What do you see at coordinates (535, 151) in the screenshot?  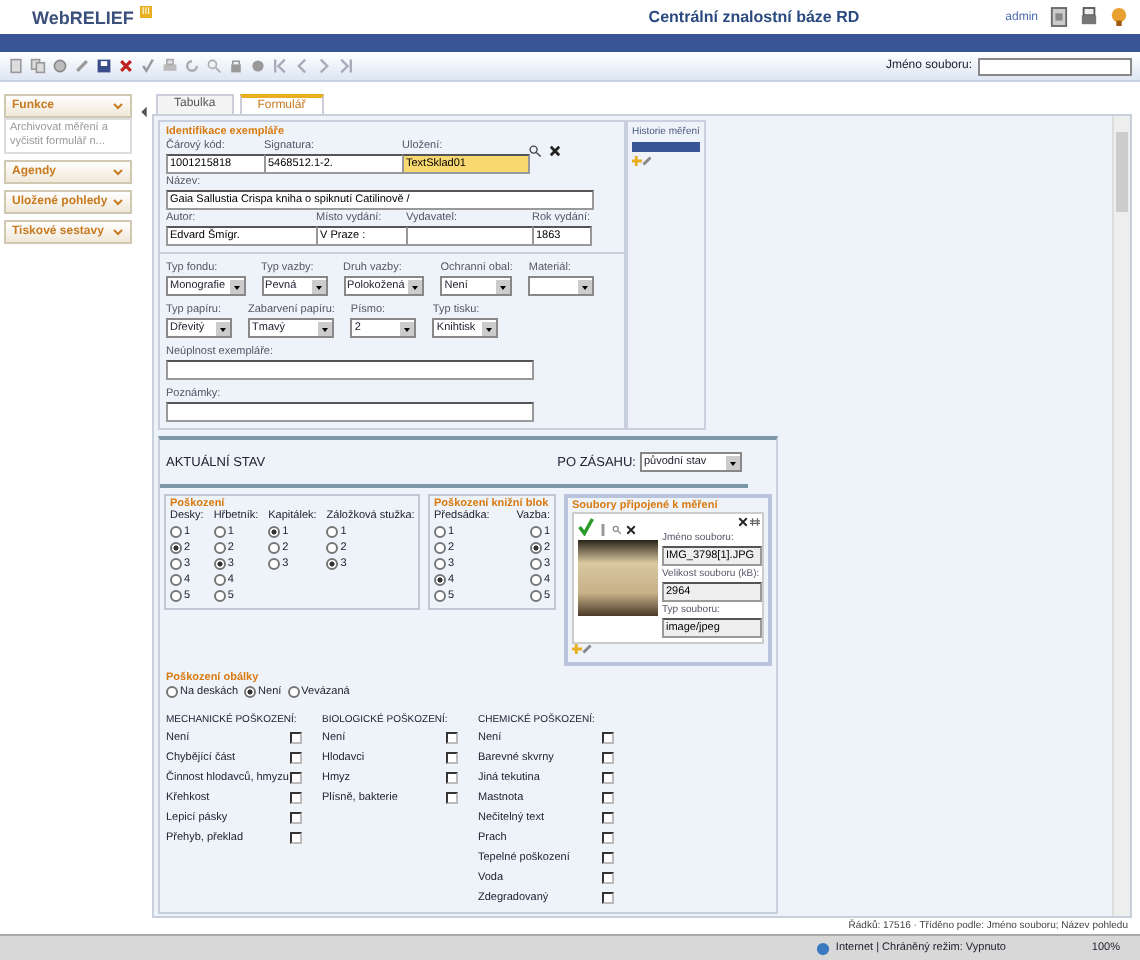 I see `search-icon` at bounding box center [535, 151].